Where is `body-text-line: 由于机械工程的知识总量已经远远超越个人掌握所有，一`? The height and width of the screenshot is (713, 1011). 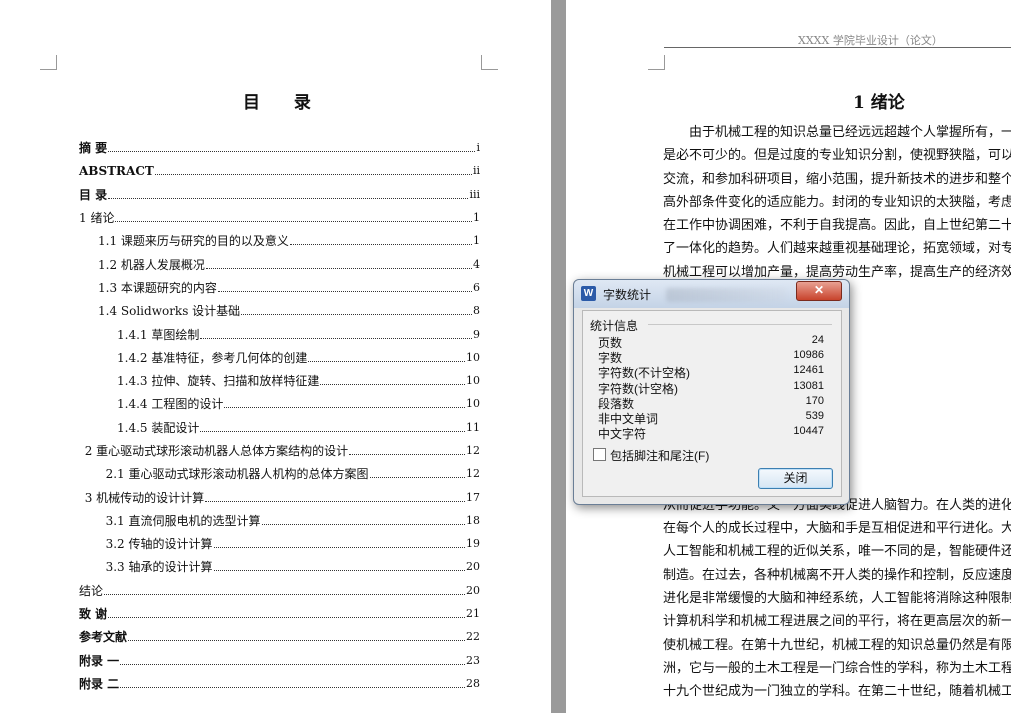 body-text-line: 由于机械工程的知识总量已经远远超越个人掌握所有，一 is located at coordinates (837, 132).